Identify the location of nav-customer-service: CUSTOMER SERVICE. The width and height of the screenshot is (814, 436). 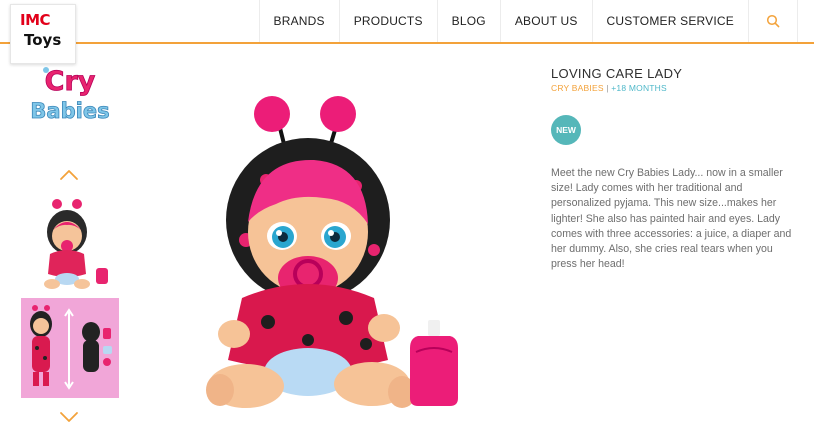
(669, 21).